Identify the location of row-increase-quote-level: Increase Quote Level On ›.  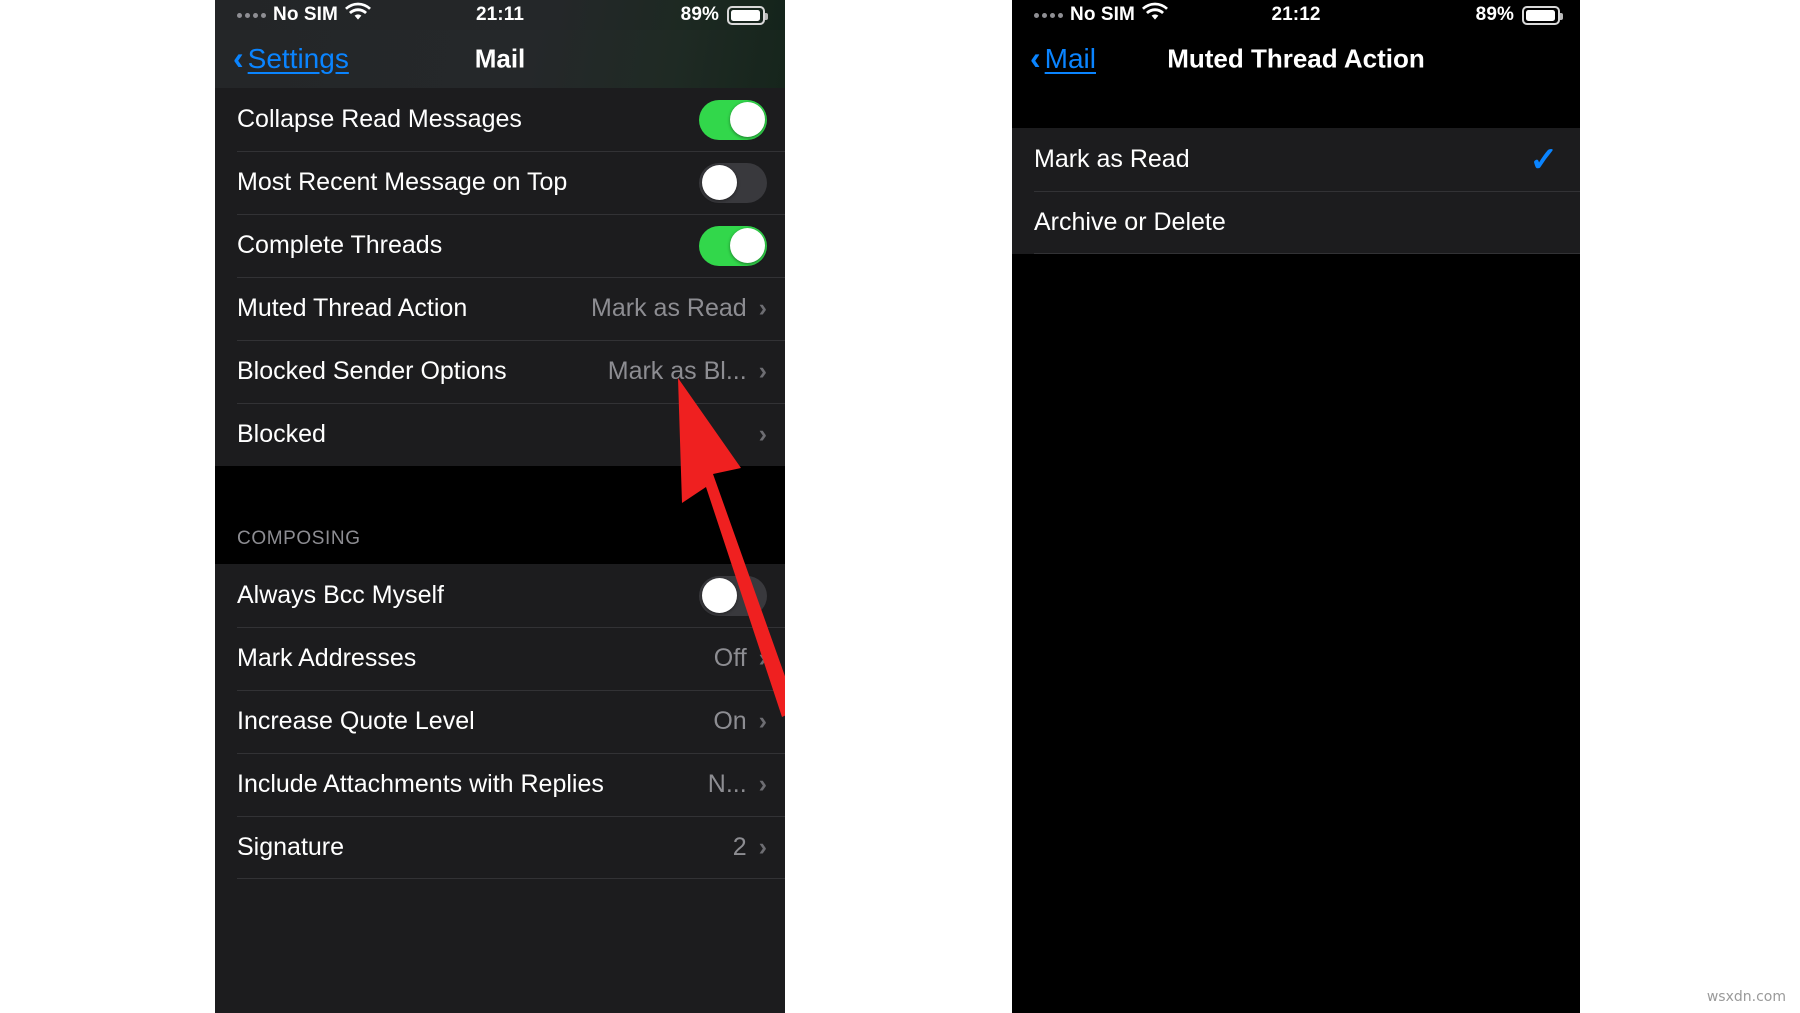
(500, 721).